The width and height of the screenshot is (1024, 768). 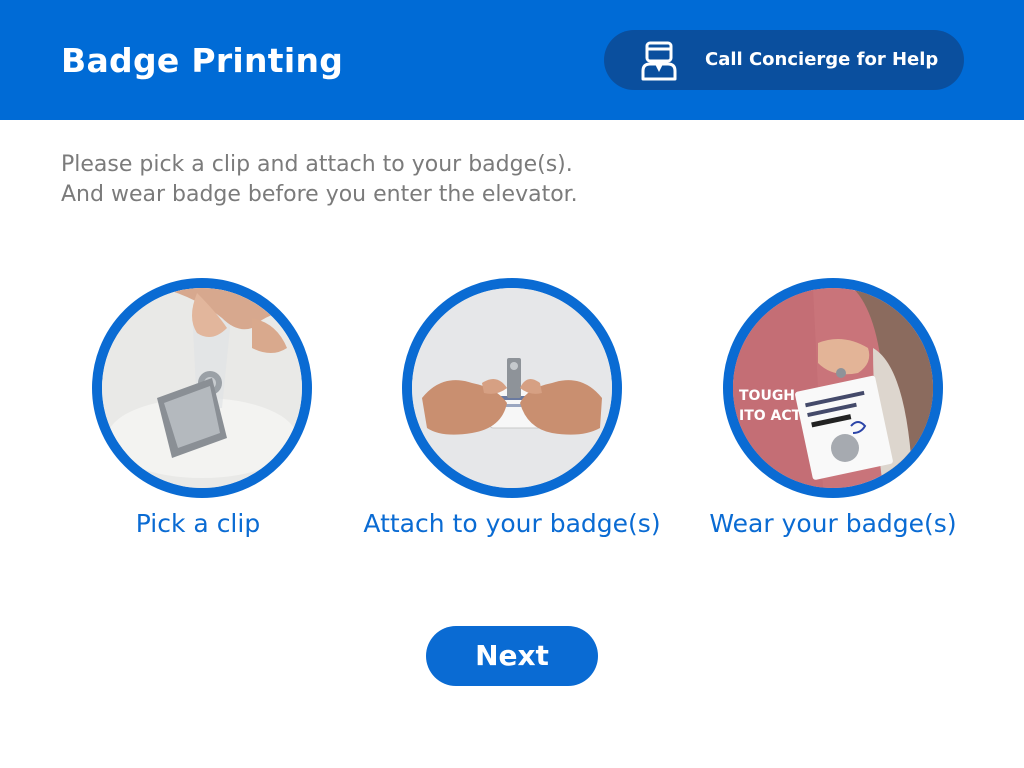 I want to click on call-concierge-button: Call Concierge for Help, so click(x=784, y=60).